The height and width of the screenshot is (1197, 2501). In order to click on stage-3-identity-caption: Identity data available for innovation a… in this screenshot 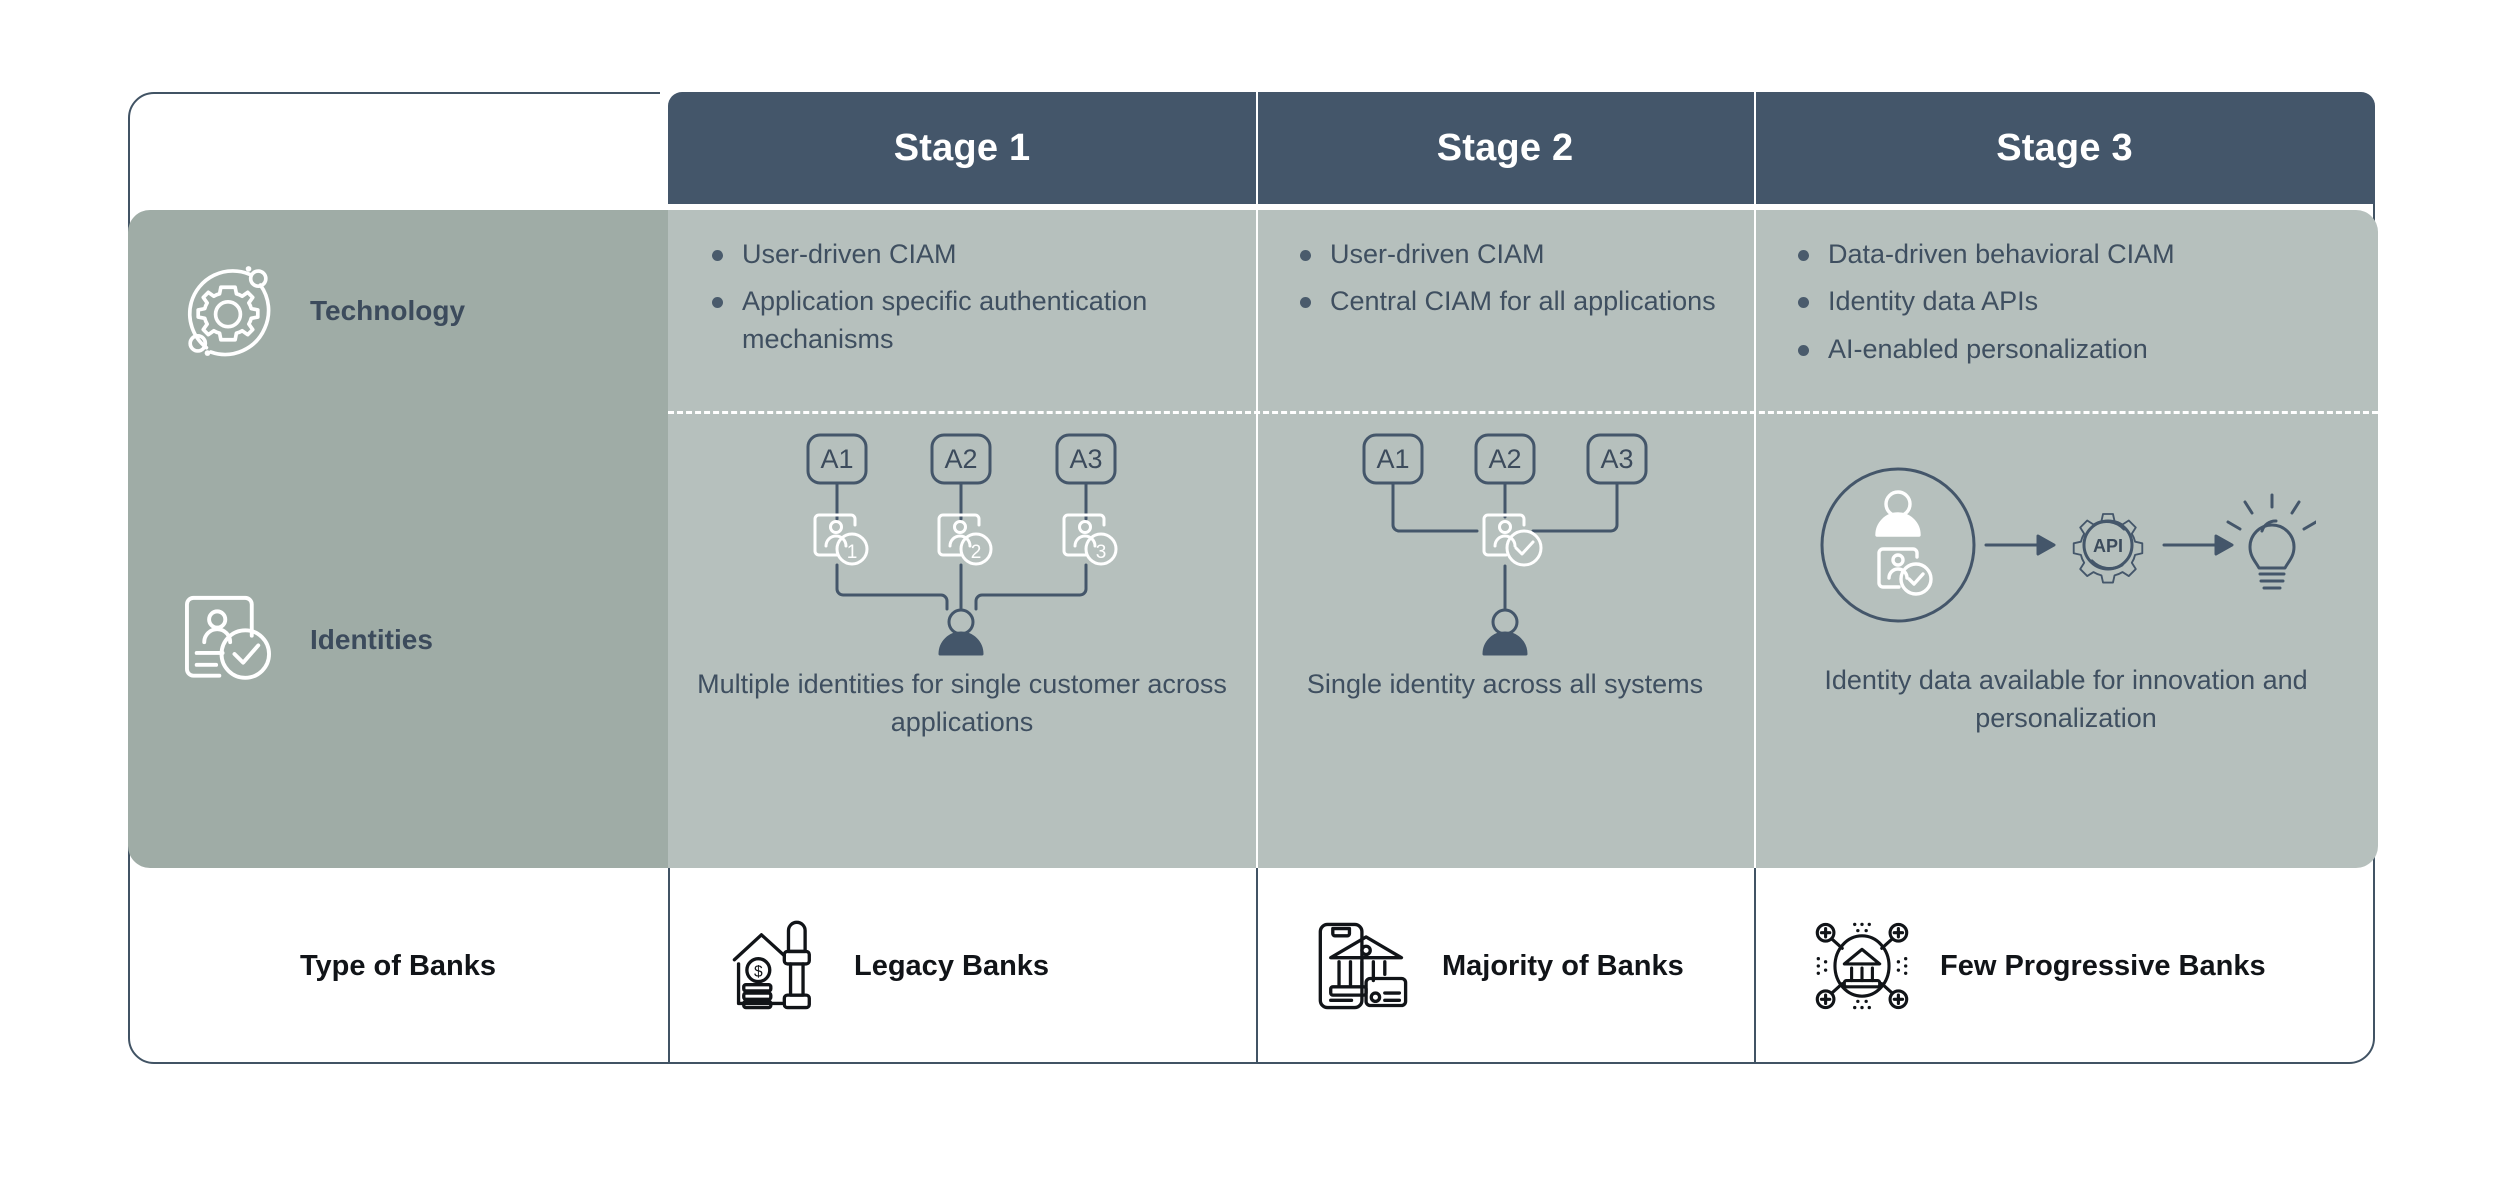, I will do `click(2066, 699)`.